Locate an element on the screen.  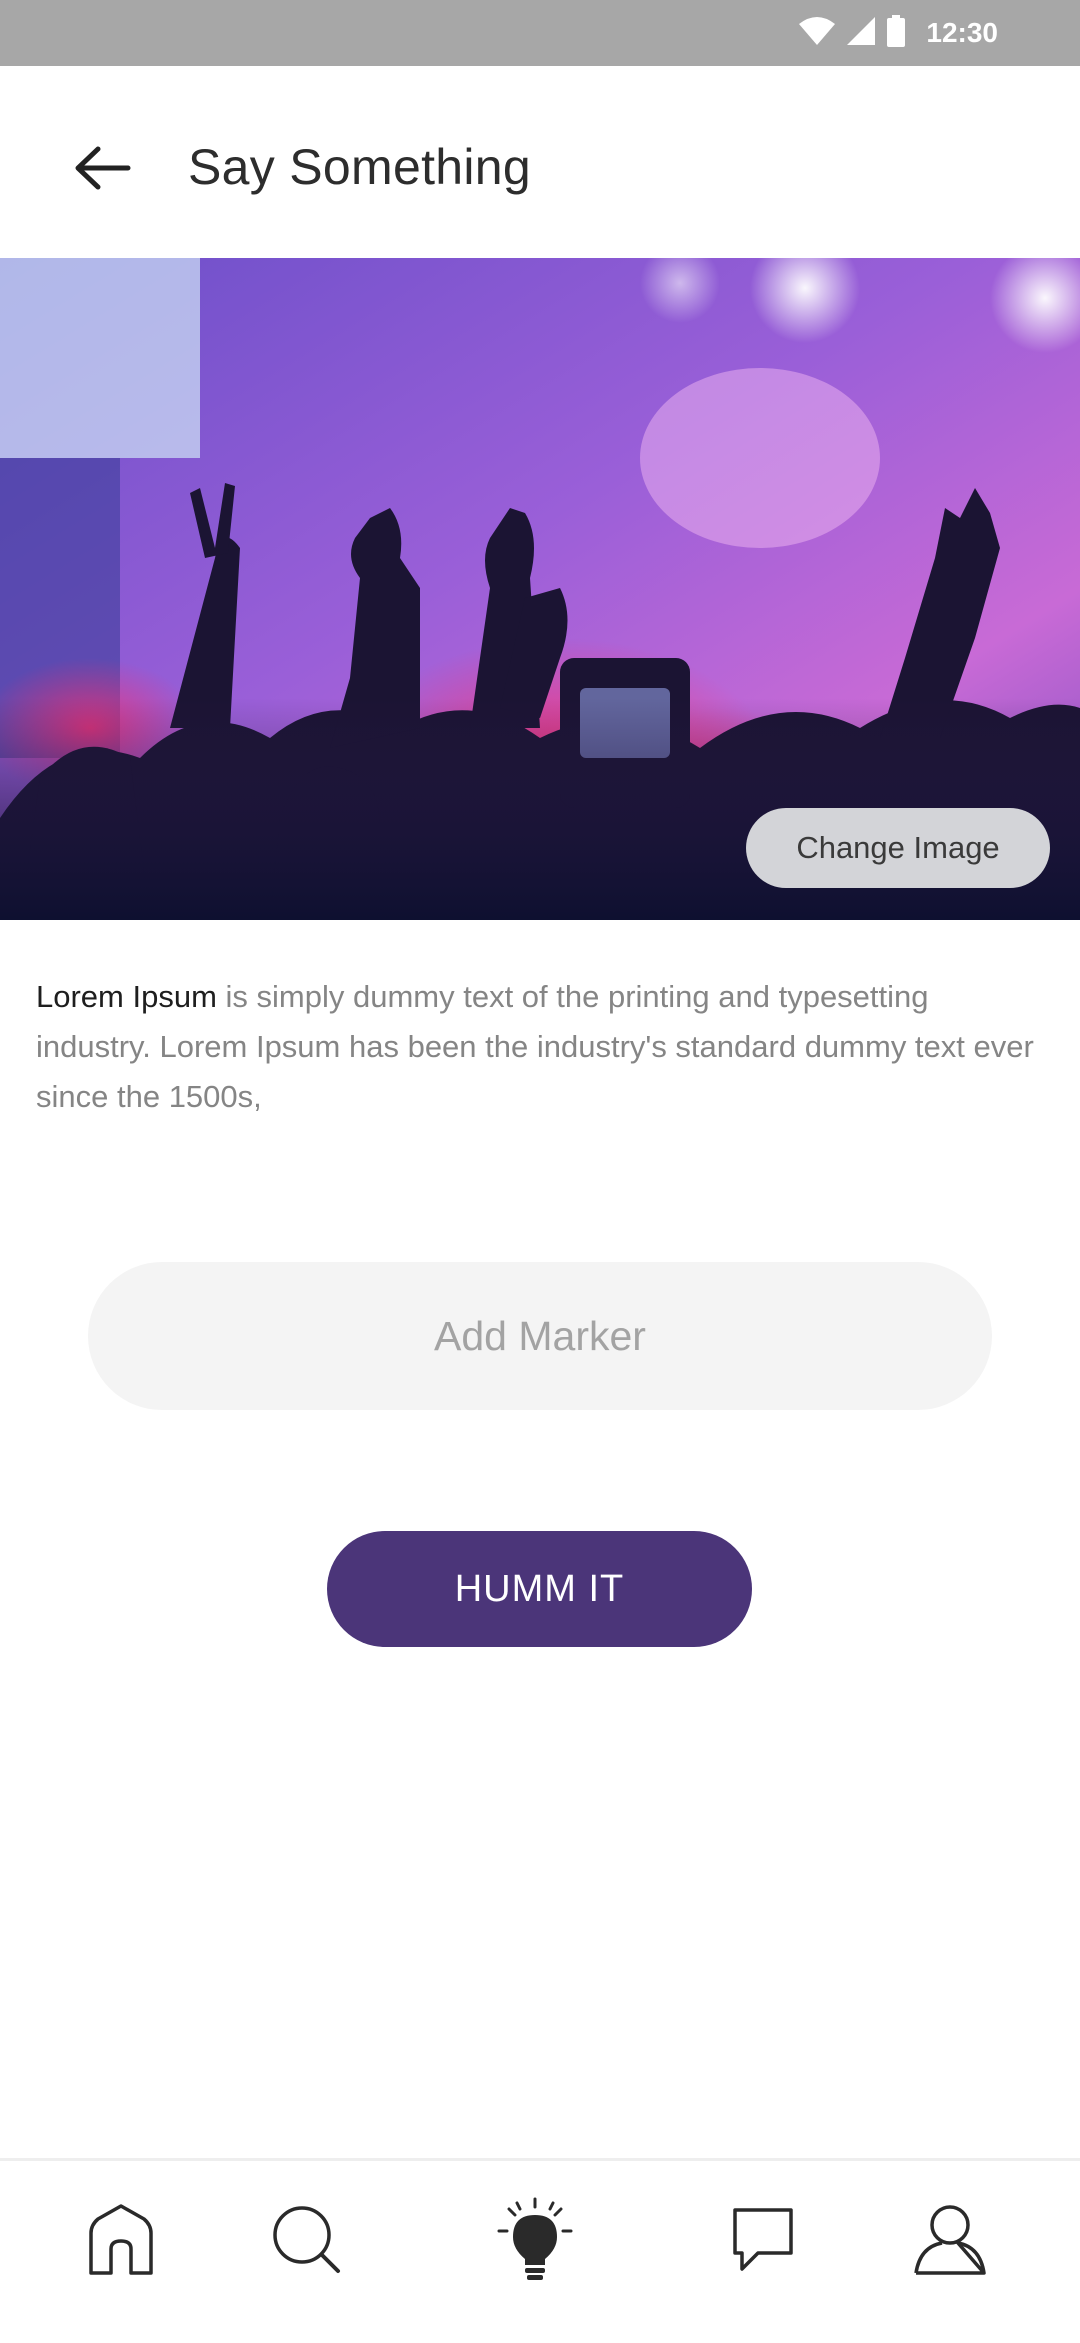
home-icon is located at coordinates (121, 2242).